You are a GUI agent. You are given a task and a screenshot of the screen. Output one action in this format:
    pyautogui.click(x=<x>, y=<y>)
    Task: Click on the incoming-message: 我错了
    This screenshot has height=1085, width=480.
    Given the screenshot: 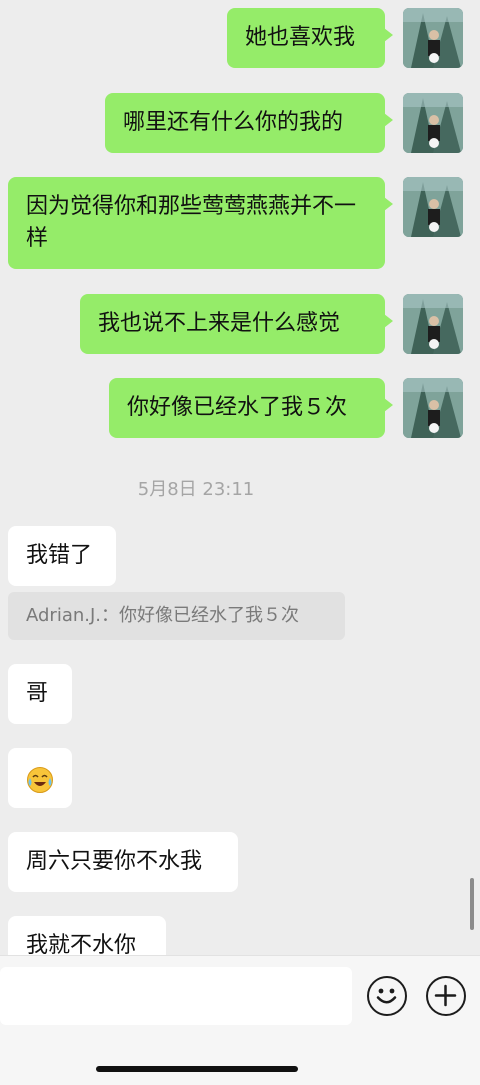 What is the action you would take?
    pyautogui.click(x=62, y=556)
    